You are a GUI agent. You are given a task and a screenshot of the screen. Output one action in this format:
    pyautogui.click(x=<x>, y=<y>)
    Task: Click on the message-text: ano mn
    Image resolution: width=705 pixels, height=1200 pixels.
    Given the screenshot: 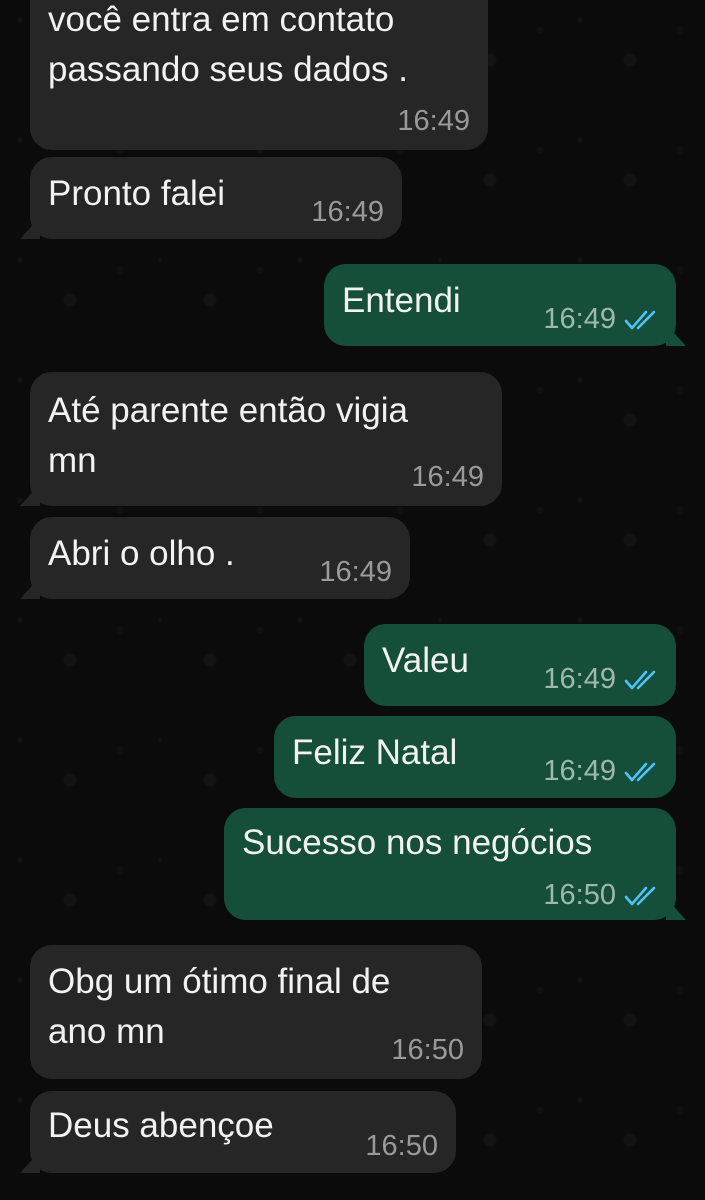 What is the action you would take?
    pyautogui.click(x=106, y=1031)
    